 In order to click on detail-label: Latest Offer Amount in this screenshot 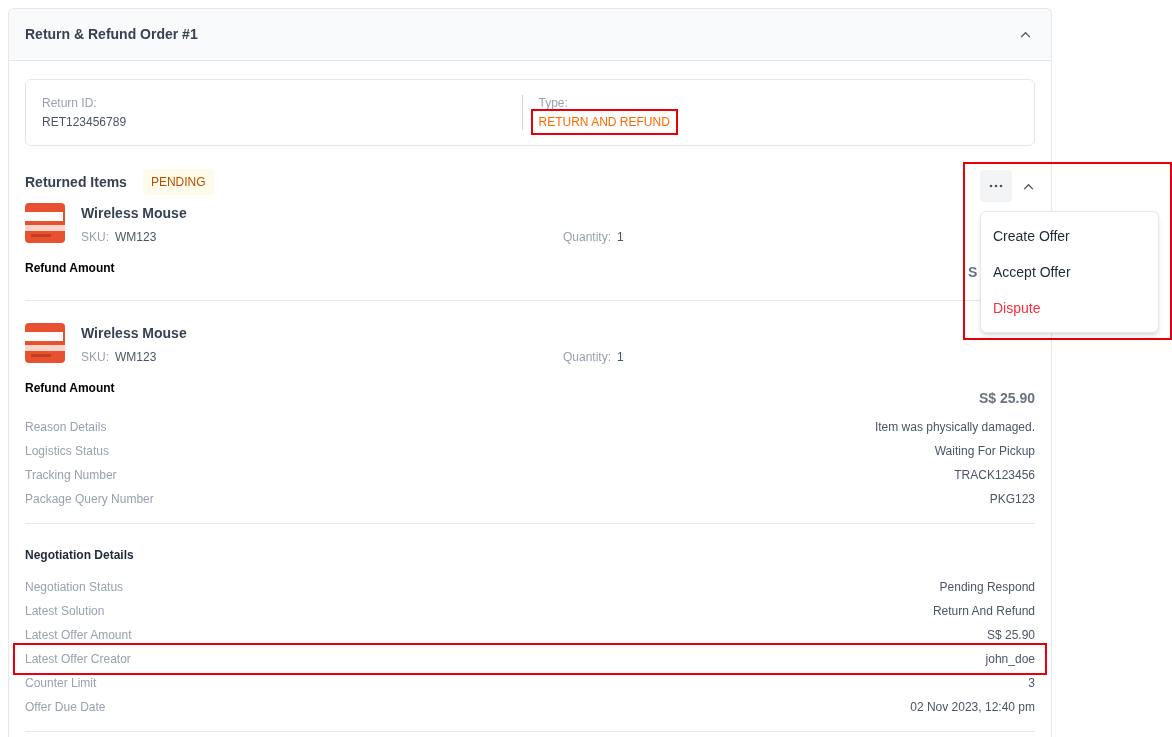, I will do `click(78, 635)`.